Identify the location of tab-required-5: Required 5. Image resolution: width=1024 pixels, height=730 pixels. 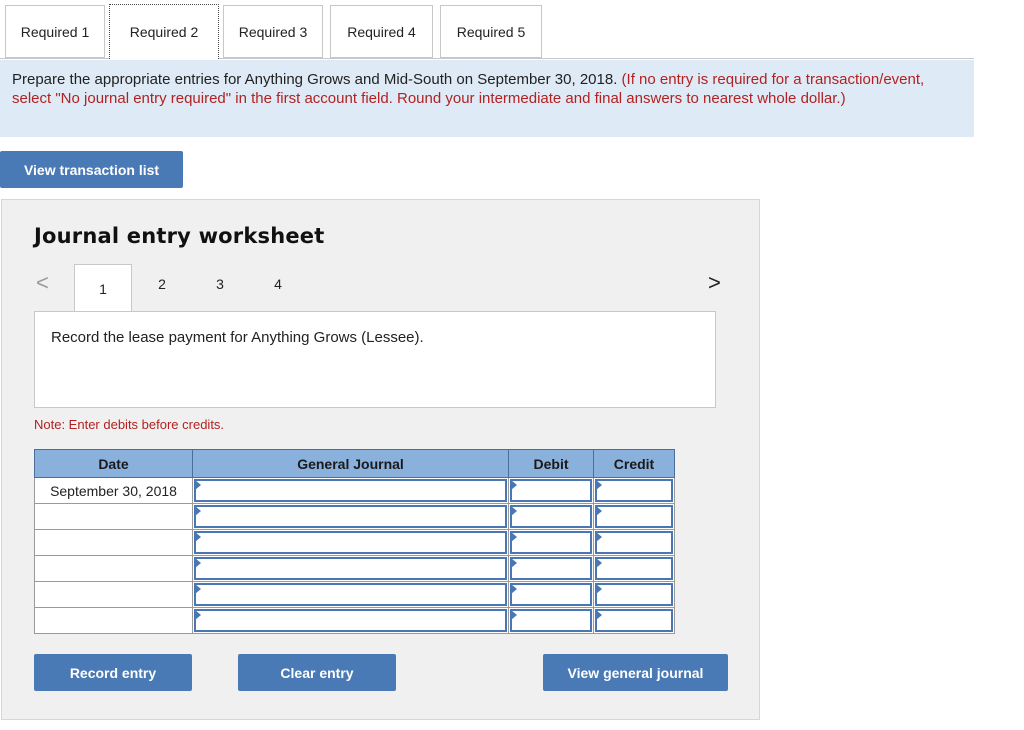
(491, 31).